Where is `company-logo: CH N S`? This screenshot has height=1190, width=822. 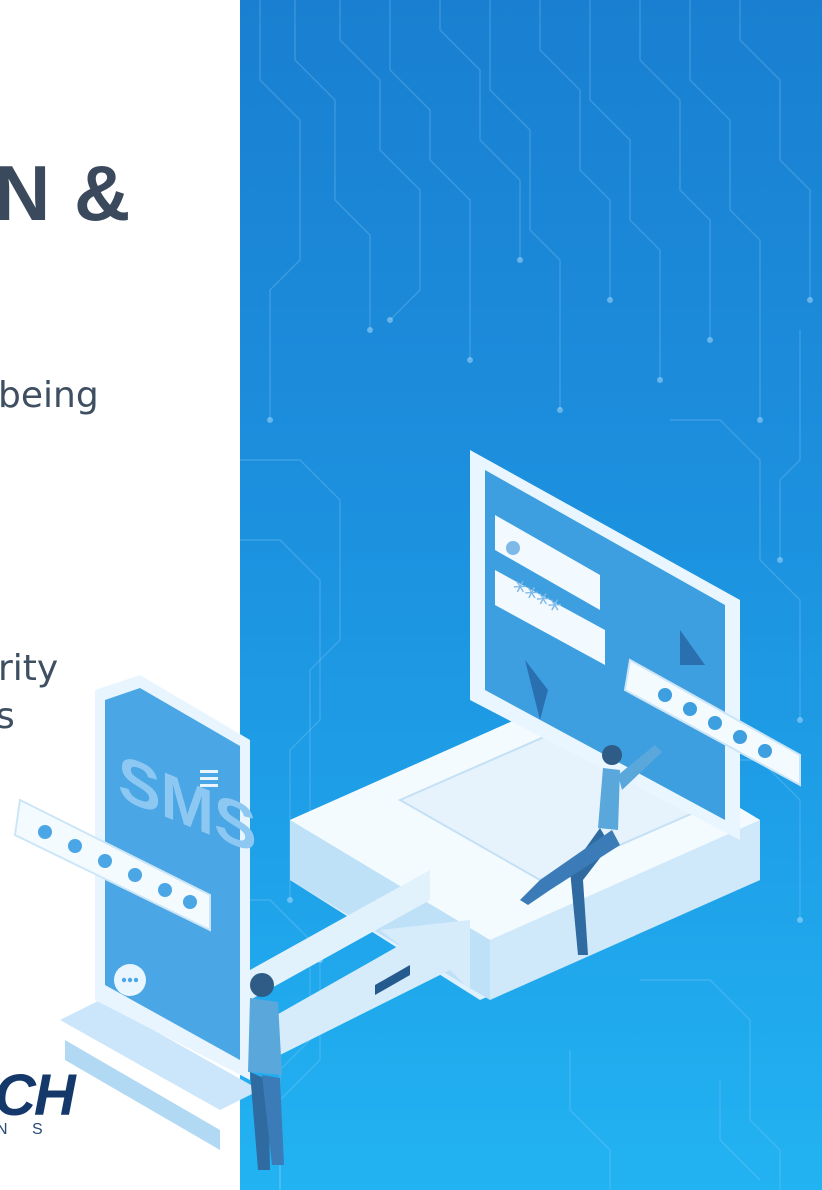
company-logo: CH N S is located at coordinates (57, 1117).